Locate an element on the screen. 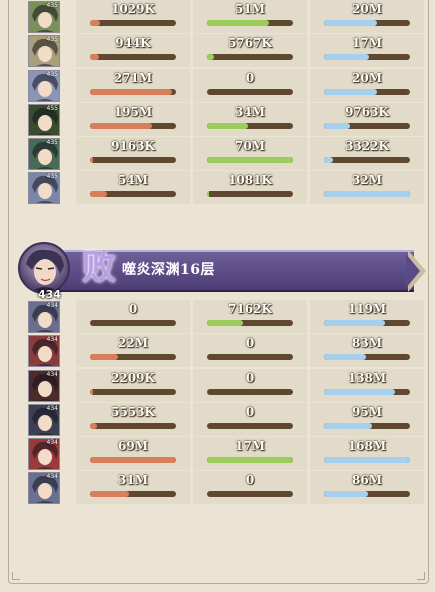 Image resolution: width=435 pixels, height=592 pixels. damage-value: 1029K is located at coordinates (133, 9).